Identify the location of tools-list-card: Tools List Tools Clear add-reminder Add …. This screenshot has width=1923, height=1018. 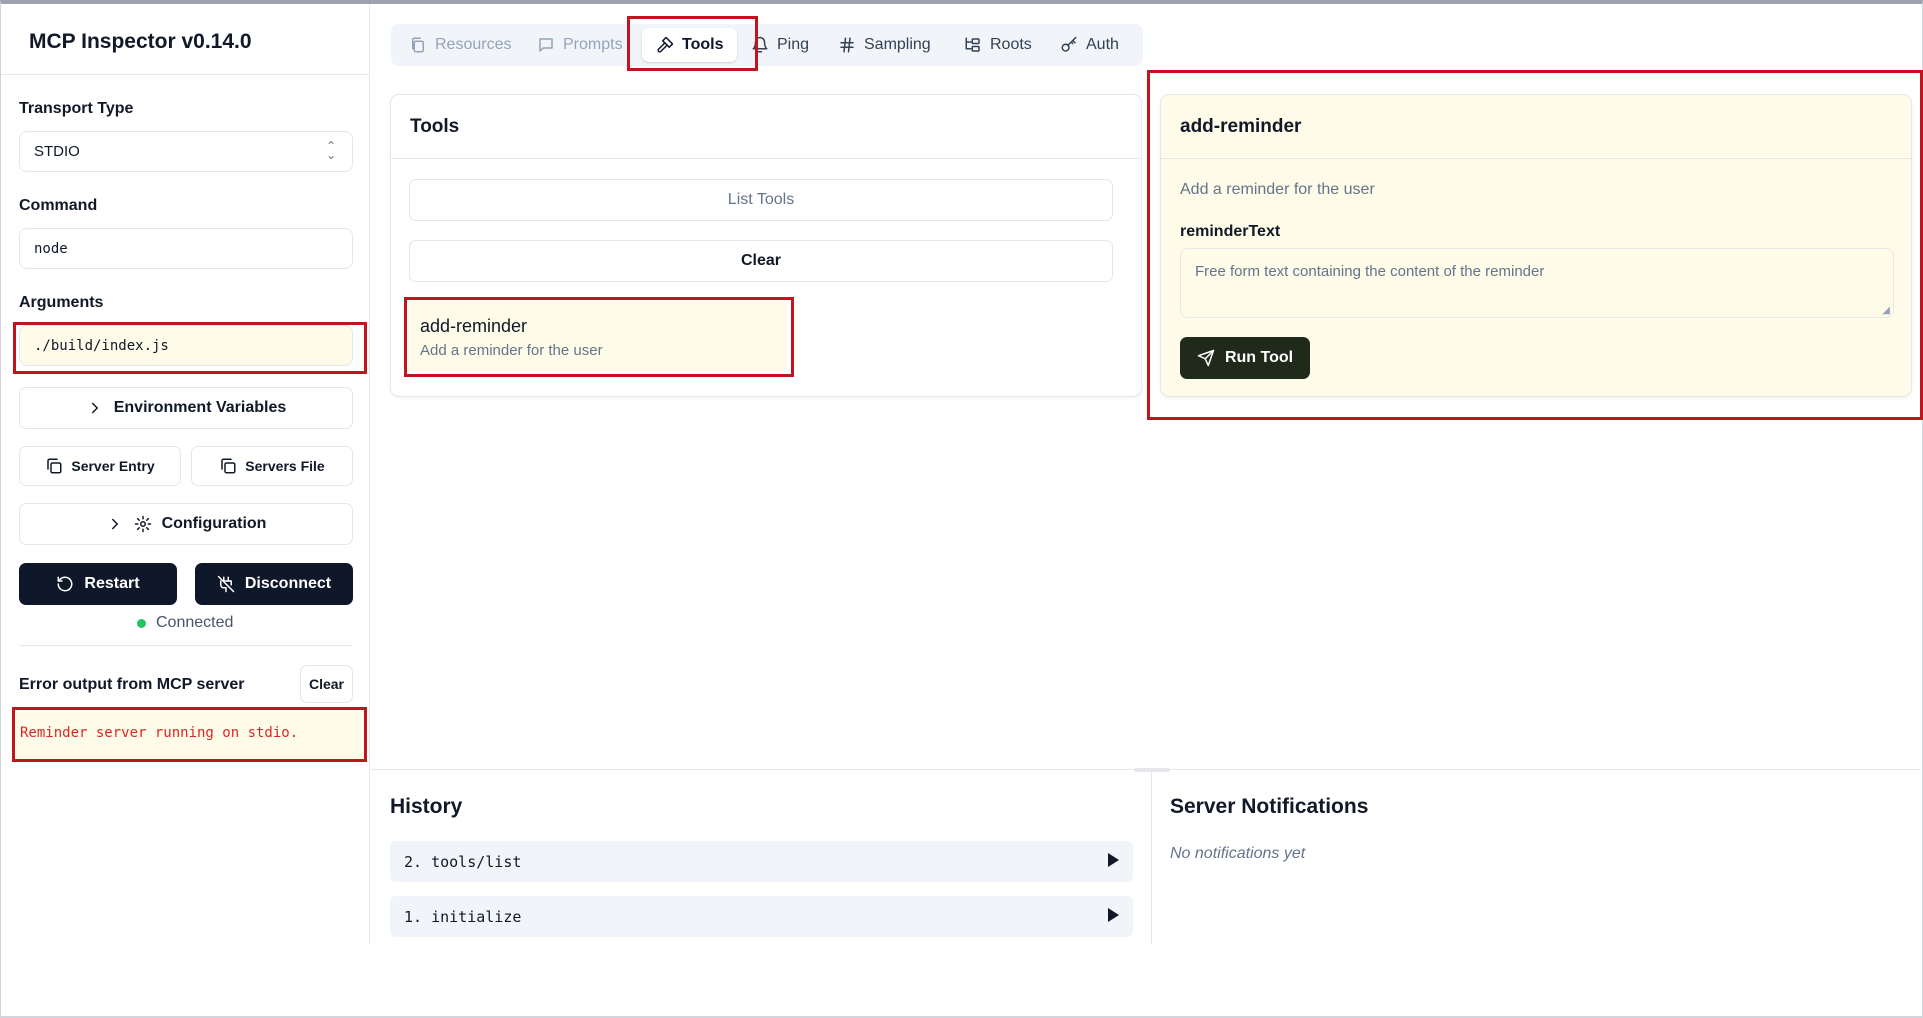
(766, 245).